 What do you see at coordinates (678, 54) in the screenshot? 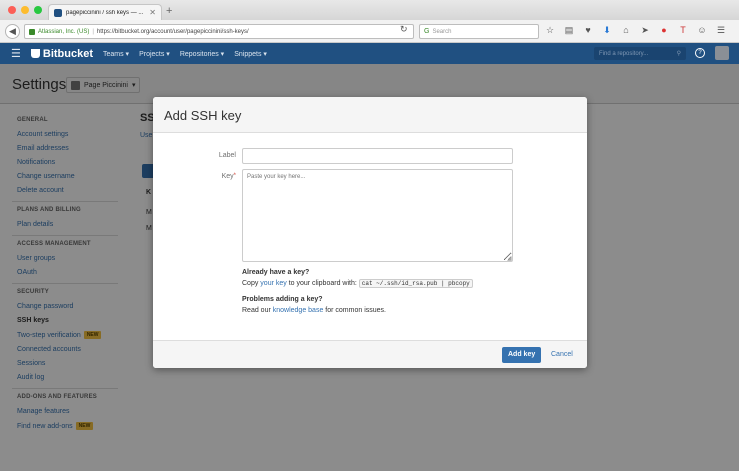
I see `search-icon: ⚲` at bounding box center [678, 54].